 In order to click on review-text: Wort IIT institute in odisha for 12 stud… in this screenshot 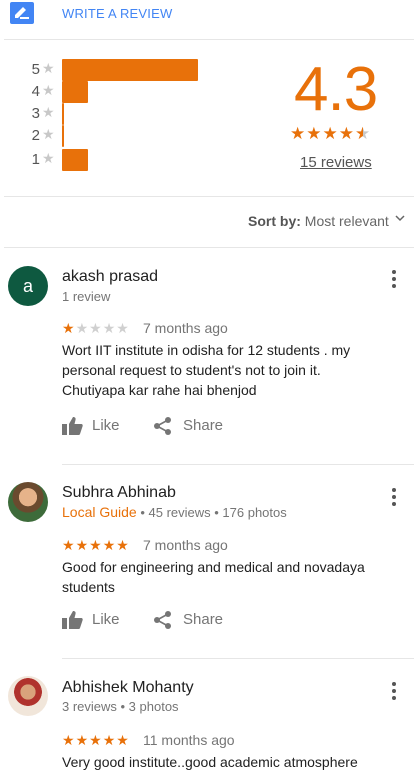, I will do `click(206, 370)`.